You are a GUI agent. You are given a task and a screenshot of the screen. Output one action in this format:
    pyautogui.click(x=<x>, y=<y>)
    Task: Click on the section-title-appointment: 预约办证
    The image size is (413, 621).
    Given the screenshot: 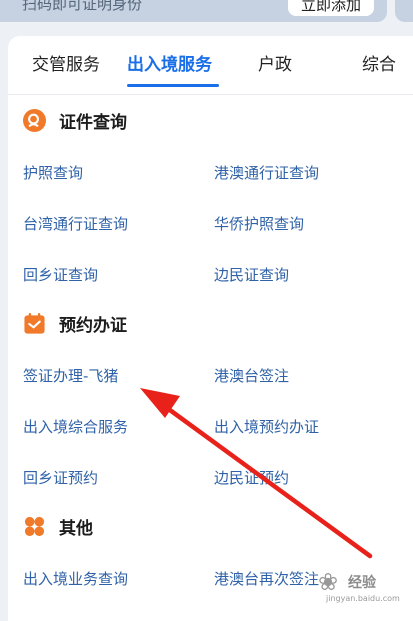 What is the action you would take?
    pyautogui.click(x=75, y=323)
    